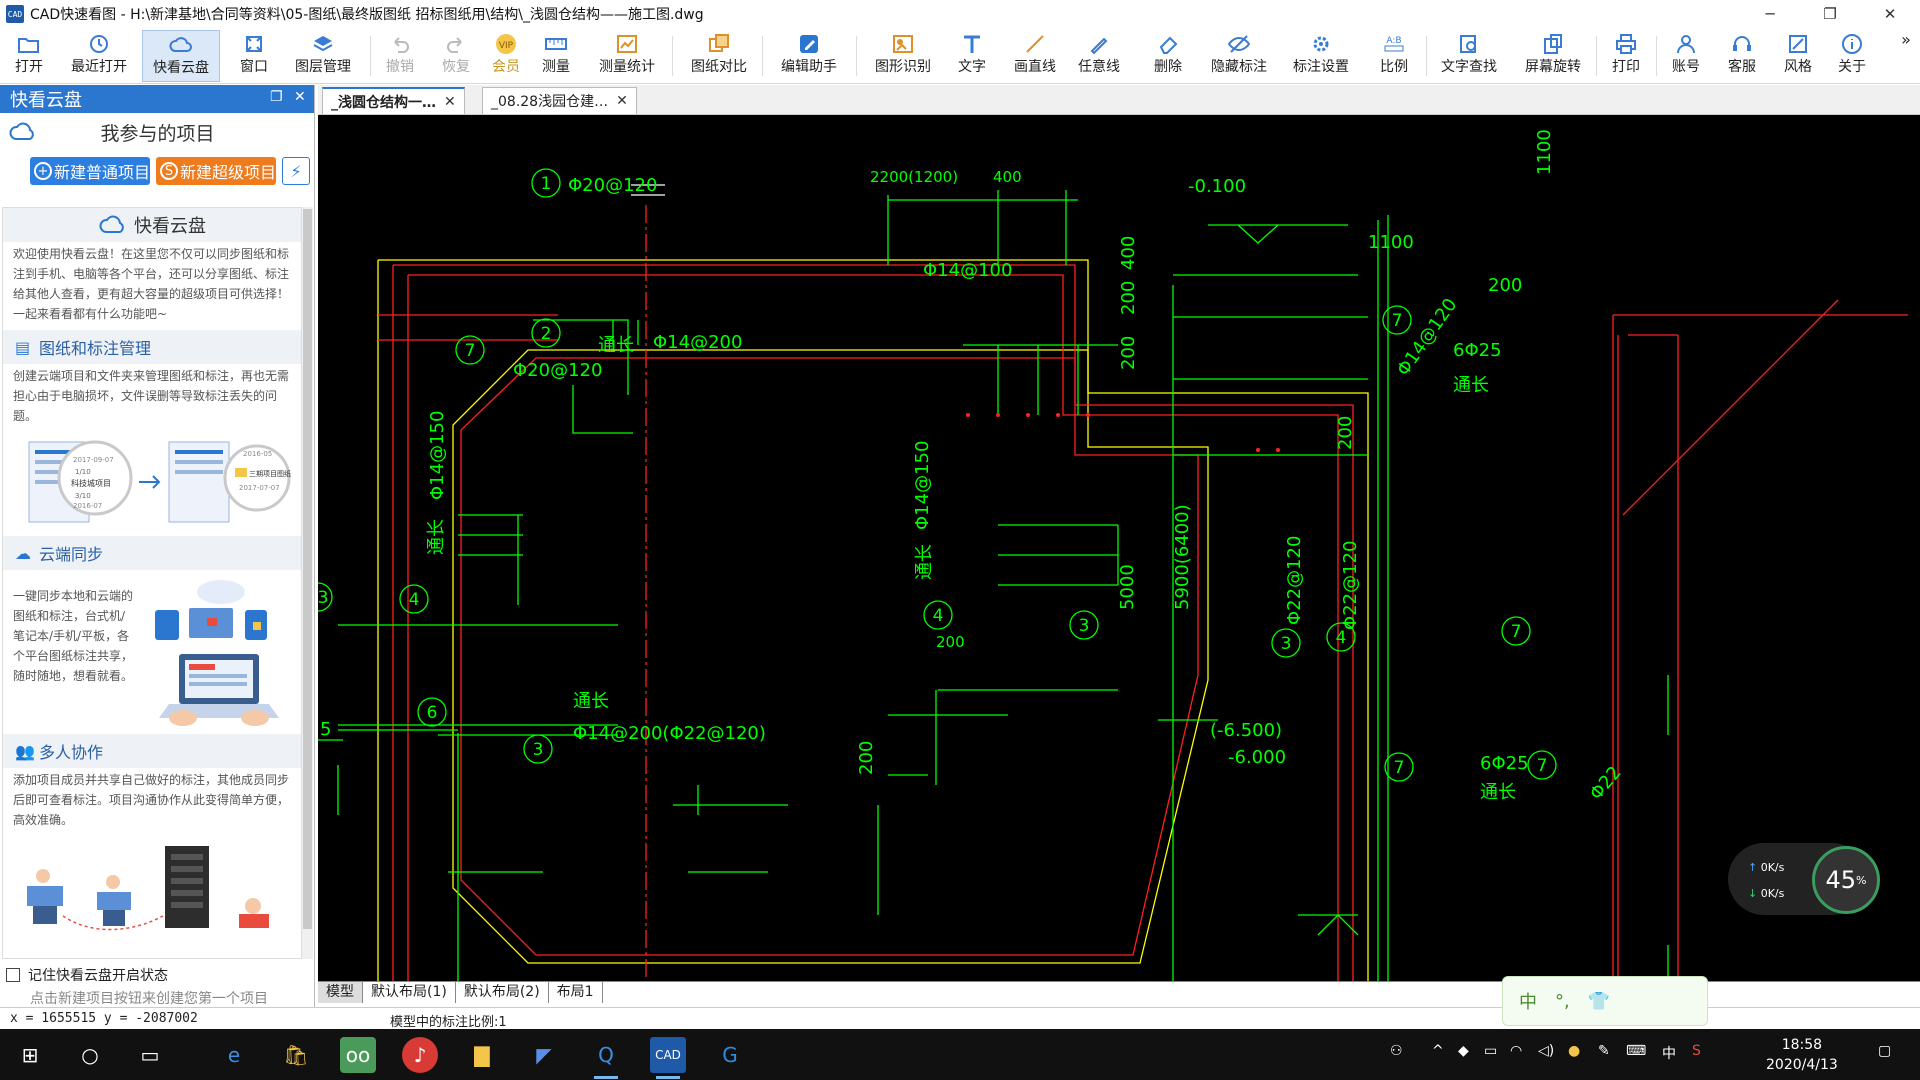 The height and width of the screenshot is (1080, 1920). I want to click on wifi-icon: ◠, so click(1516, 1051).